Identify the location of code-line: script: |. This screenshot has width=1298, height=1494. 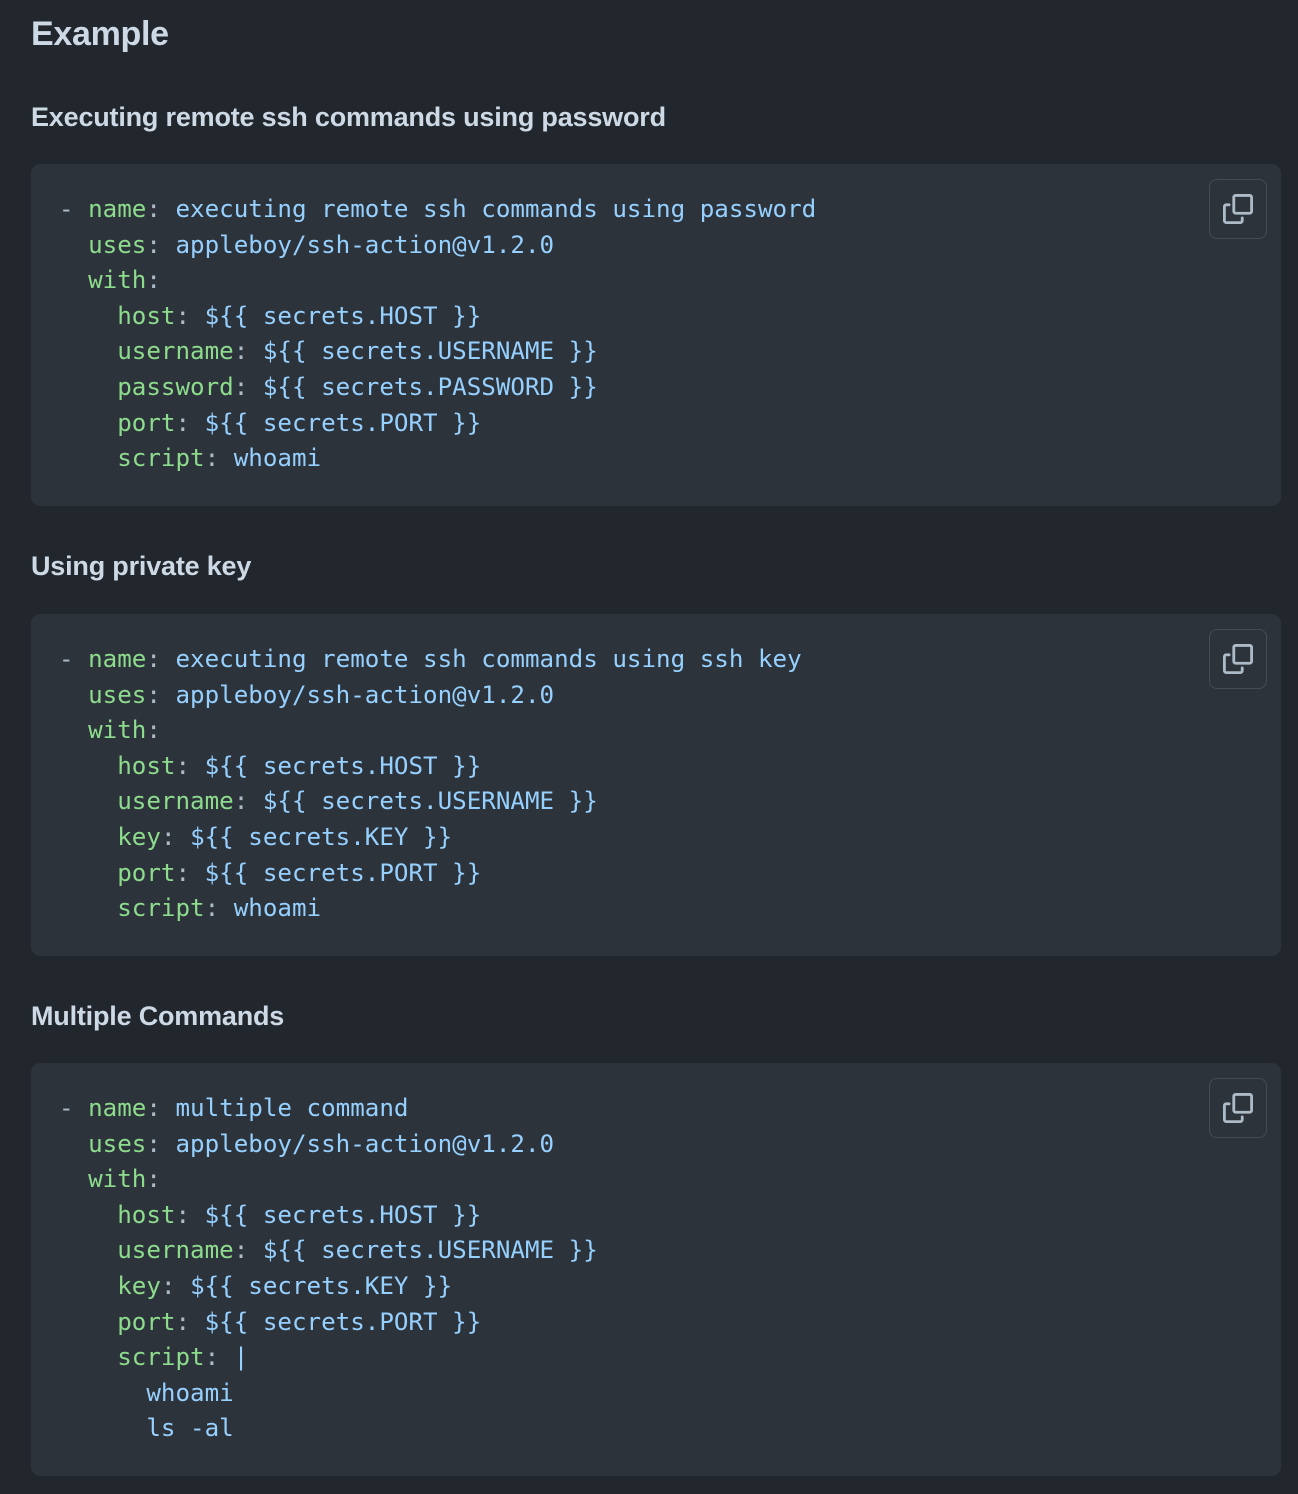
(328, 1358).